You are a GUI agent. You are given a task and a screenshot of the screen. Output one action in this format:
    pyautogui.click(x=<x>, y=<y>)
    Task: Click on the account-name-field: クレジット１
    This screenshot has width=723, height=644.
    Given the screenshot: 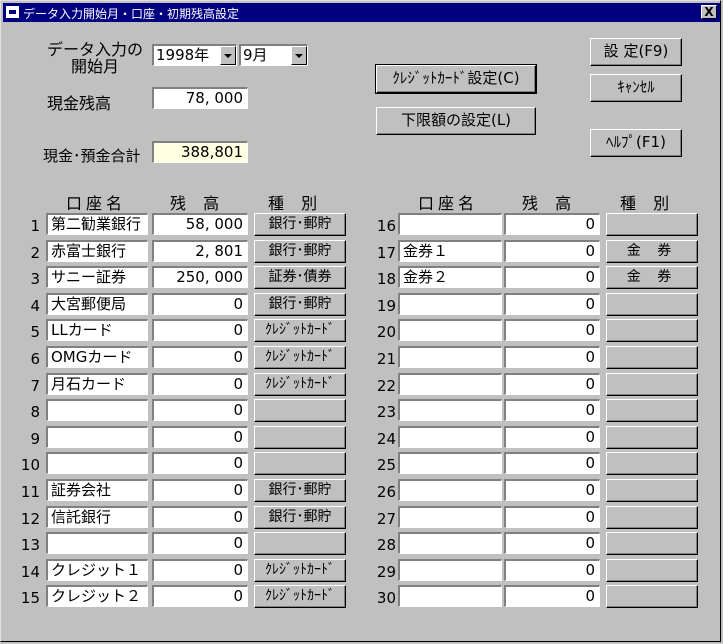 What is the action you would take?
    pyautogui.click(x=97, y=569)
    